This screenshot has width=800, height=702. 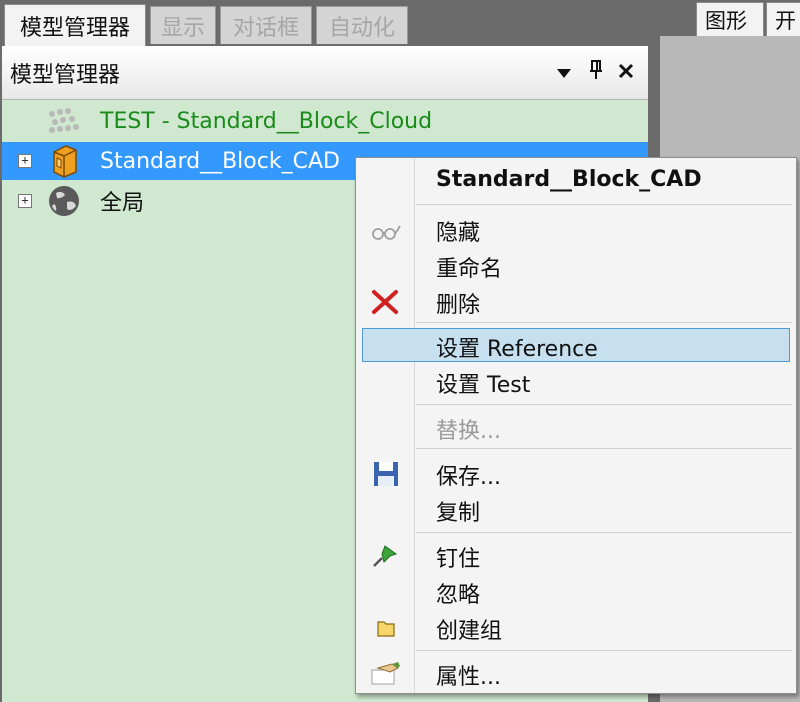 What do you see at coordinates (64, 201) in the screenshot?
I see `globe-icon` at bounding box center [64, 201].